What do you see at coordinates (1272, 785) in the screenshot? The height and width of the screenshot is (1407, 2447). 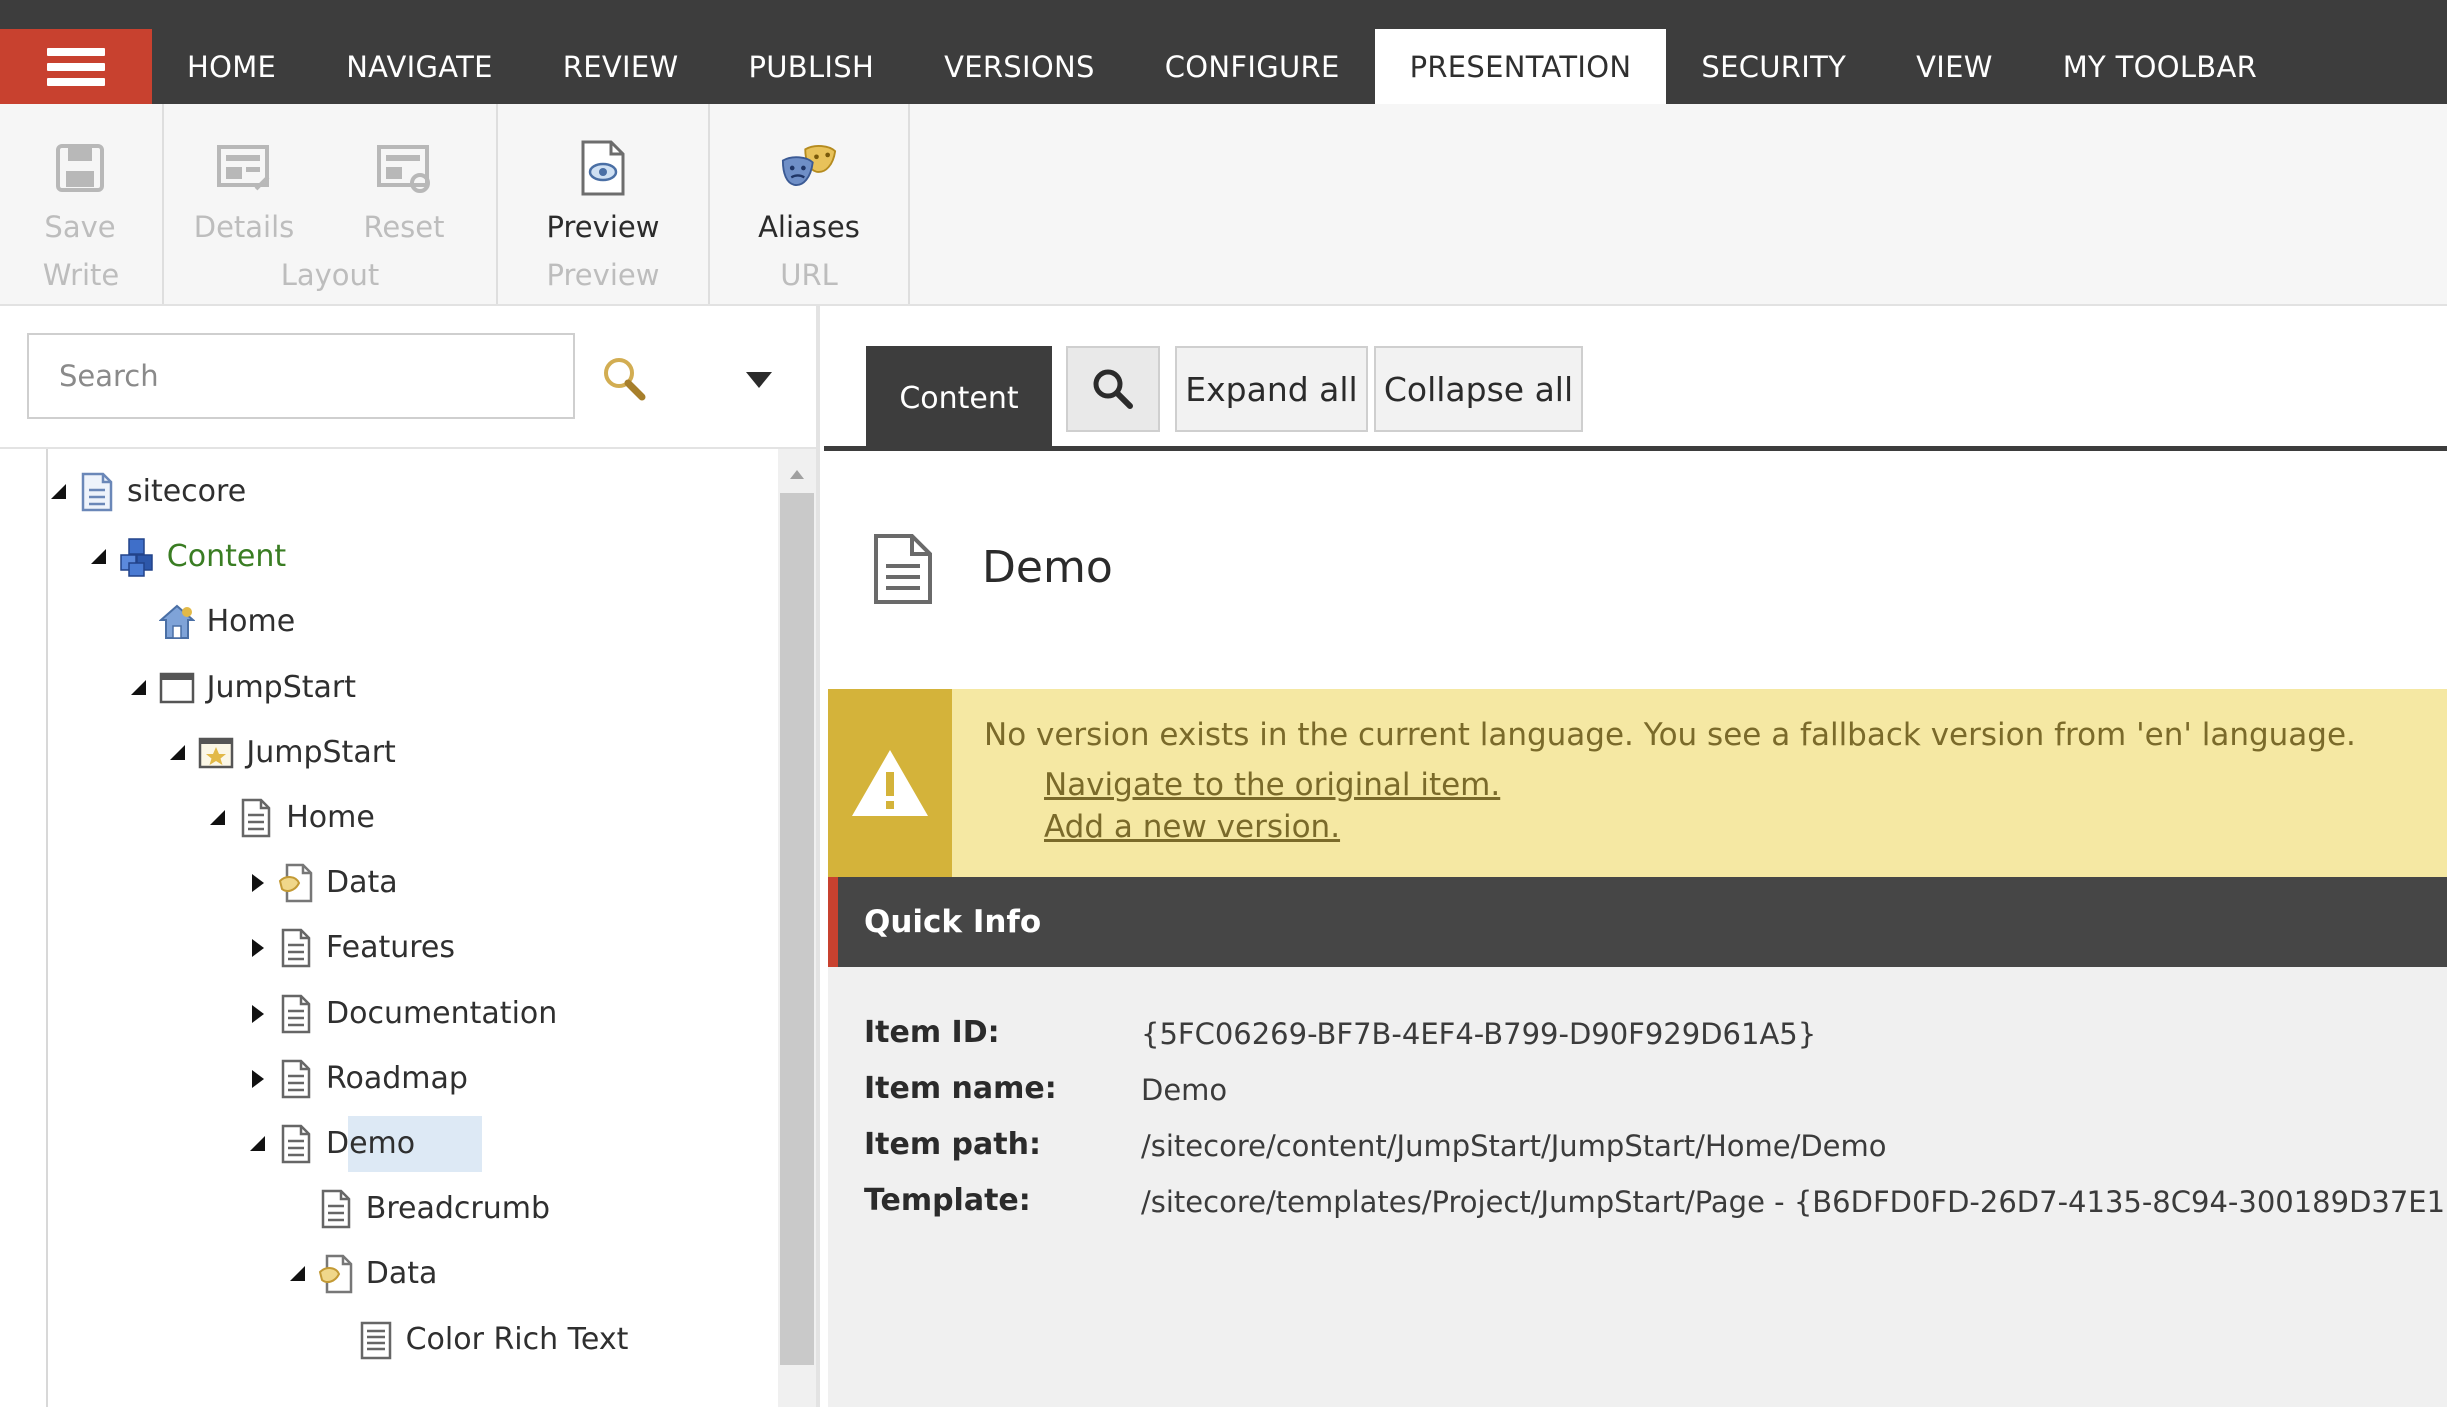 I see `navigate-to-original-link: Navigate to the original item.` at bounding box center [1272, 785].